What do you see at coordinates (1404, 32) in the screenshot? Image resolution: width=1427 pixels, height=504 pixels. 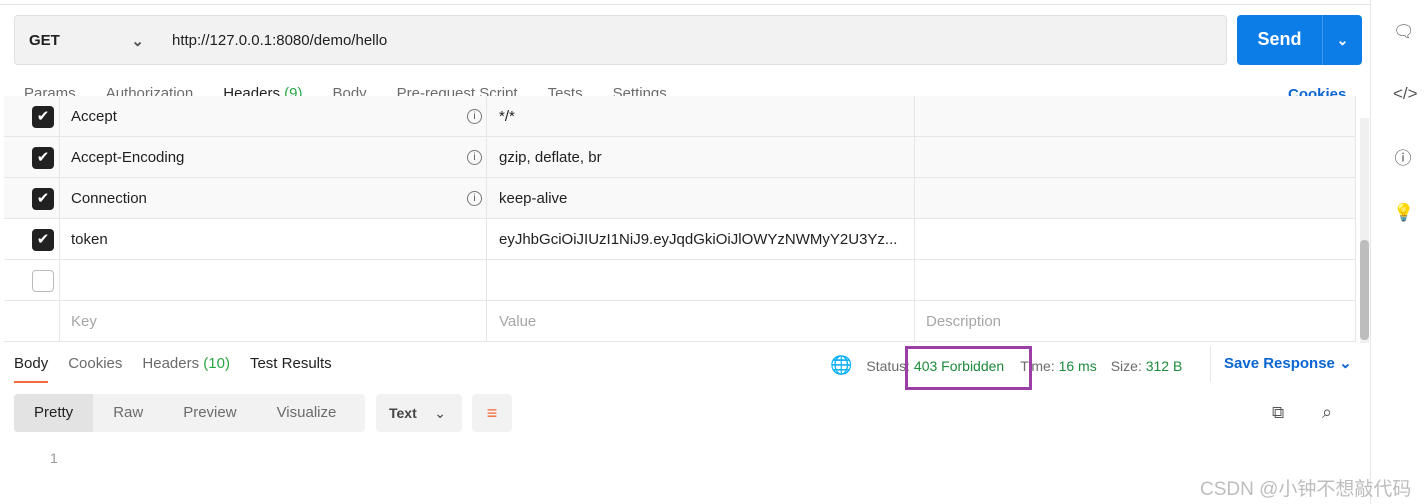 I see `comment-icon: 🗨` at bounding box center [1404, 32].